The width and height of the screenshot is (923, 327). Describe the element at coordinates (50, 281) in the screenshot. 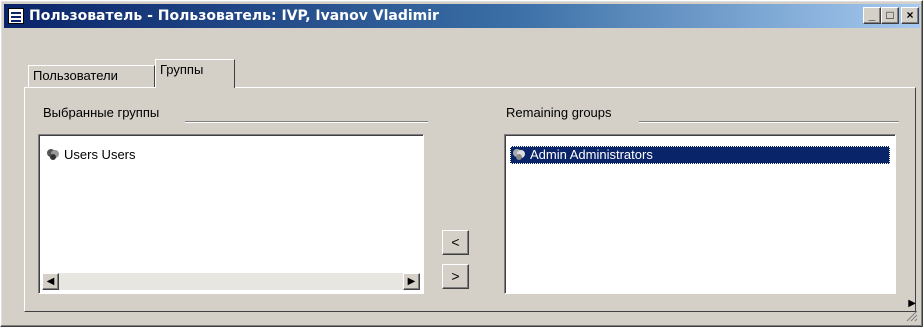

I see `scroll-left-icon: ◀` at that location.